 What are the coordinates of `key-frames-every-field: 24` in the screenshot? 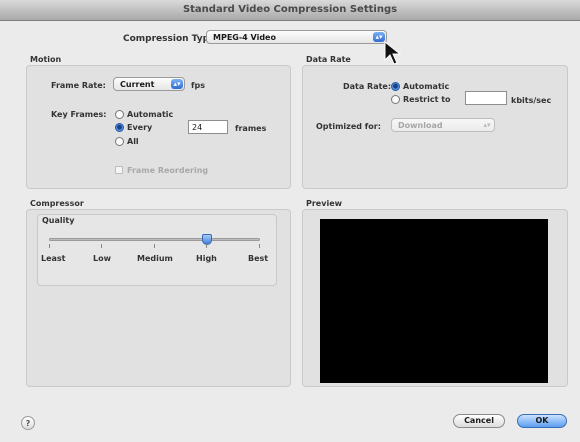 It's located at (208, 127).